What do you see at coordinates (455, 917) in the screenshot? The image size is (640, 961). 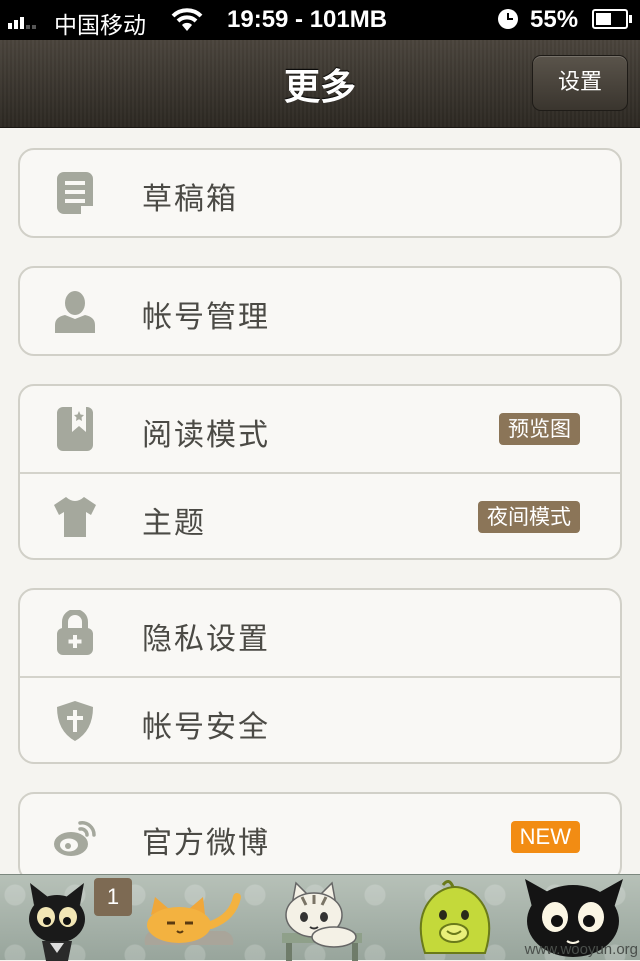 I see `green-creature-icon` at bounding box center [455, 917].